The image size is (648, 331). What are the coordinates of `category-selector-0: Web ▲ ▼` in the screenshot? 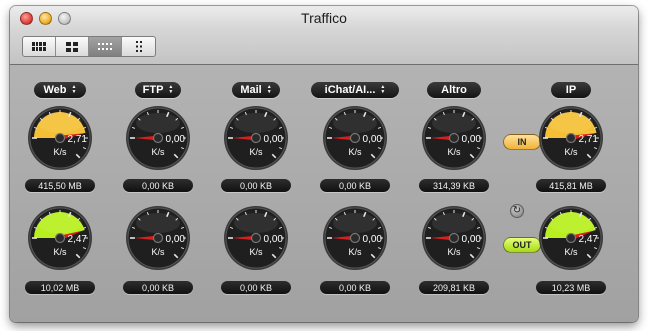 It's located at (60, 90).